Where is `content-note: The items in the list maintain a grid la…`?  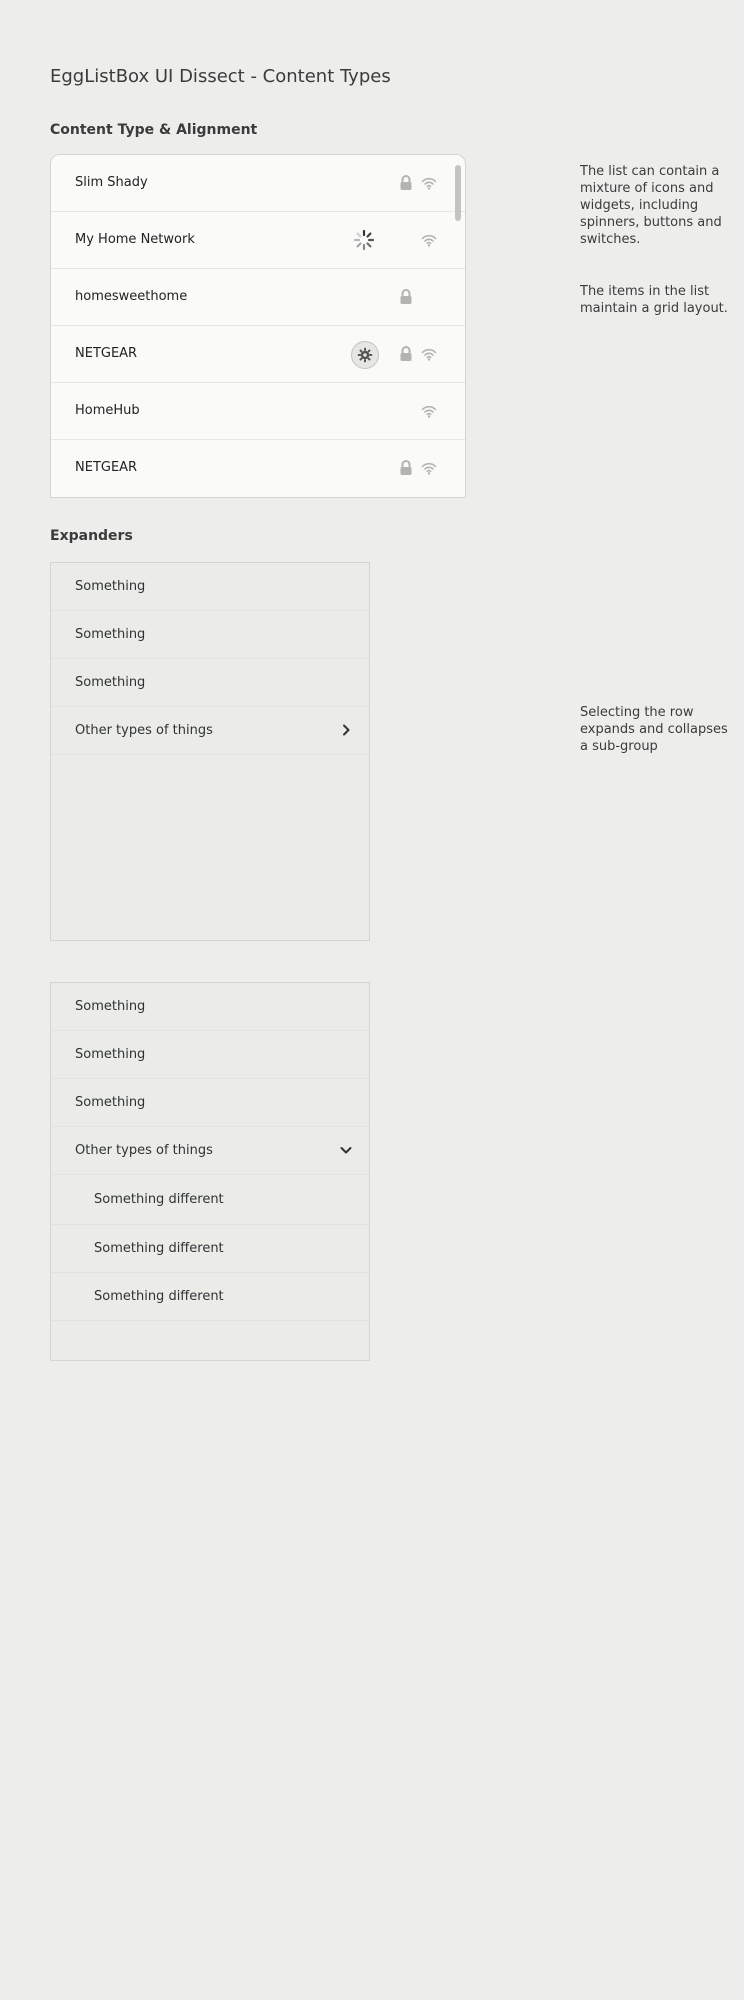
content-note: The items in the list maintain a grid la… is located at coordinates (654, 300).